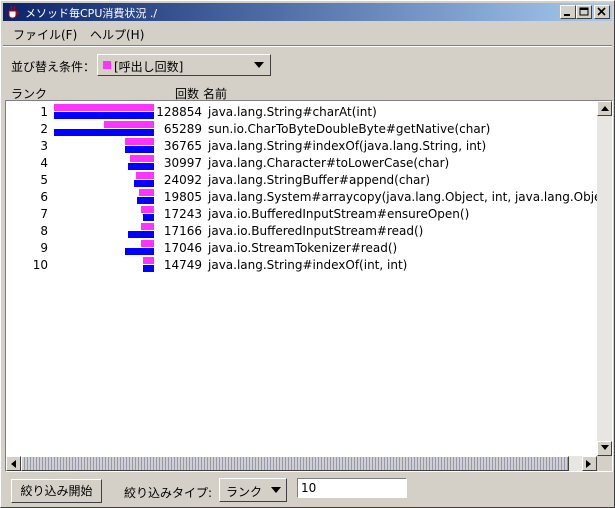  Describe the element at coordinates (319, 180) in the screenshot. I see `row-method-name: java.lang.StringBuffer#append(char)` at that location.